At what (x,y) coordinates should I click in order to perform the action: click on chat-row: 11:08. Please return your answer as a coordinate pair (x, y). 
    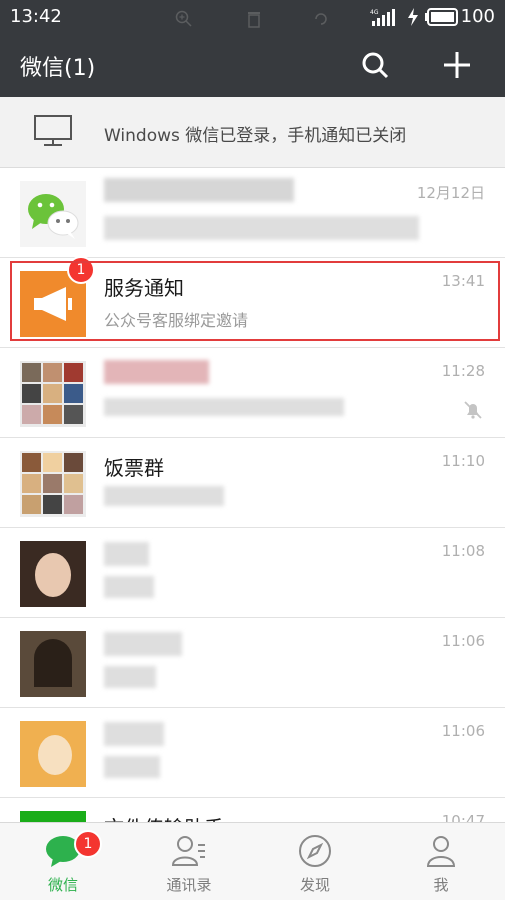
    Looking at the image, I should click on (252, 573).